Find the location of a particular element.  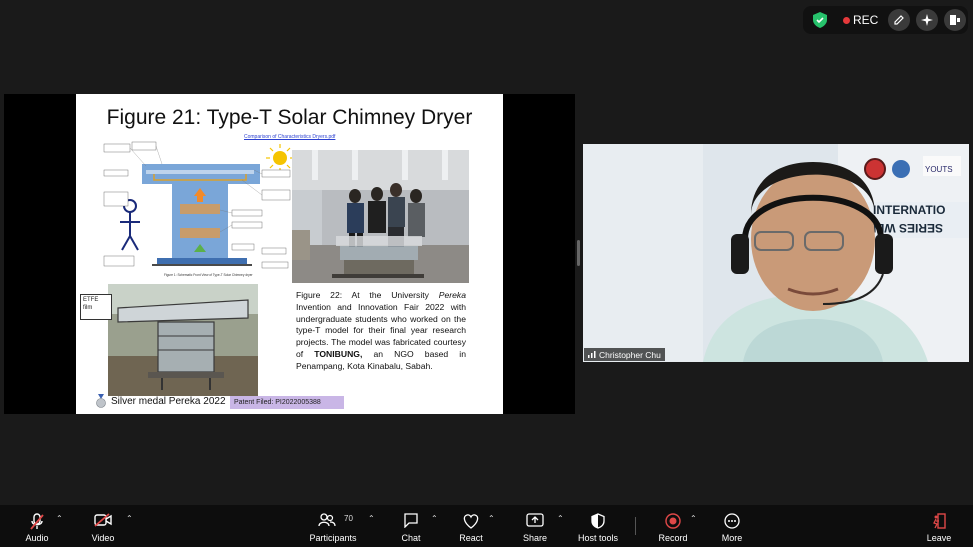

share-screen-icon is located at coordinates (535, 520).